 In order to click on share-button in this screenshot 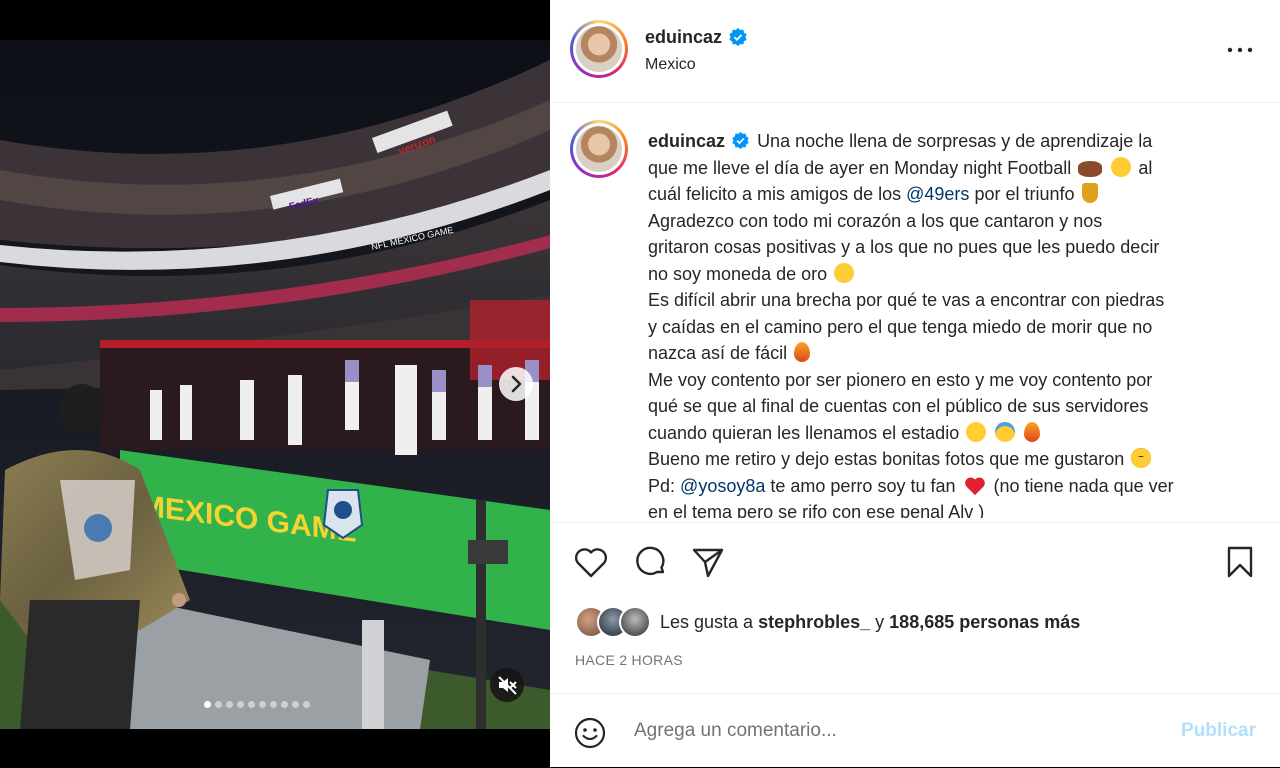, I will do `click(708, 564)`.